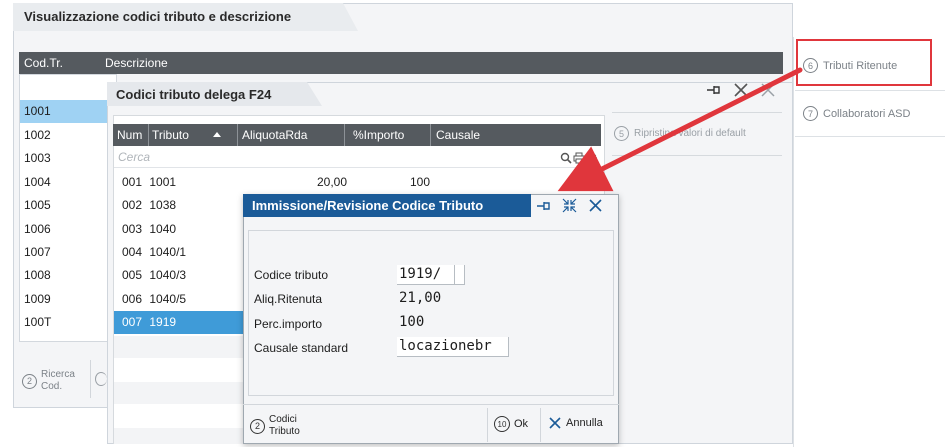 The width and height of the screenshot is (945, 447). I want to click on code-row: 1008, so click(68, 275).